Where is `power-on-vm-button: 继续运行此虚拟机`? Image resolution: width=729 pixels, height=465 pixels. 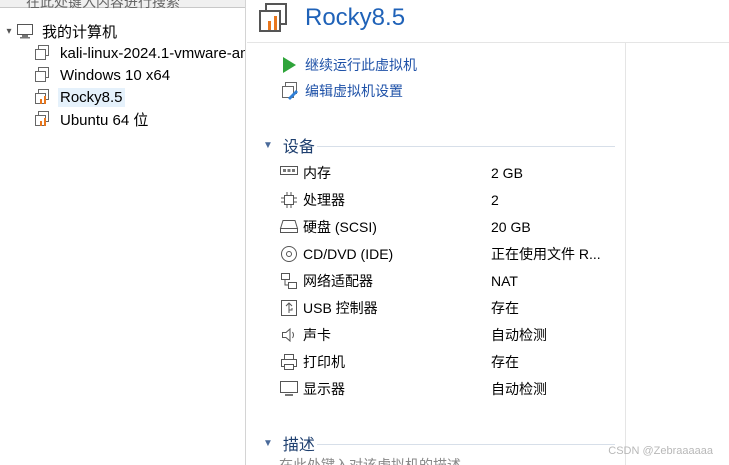
power-on-vm-button: 继续运行此虚拟机 is located at coordinates (349, 65).